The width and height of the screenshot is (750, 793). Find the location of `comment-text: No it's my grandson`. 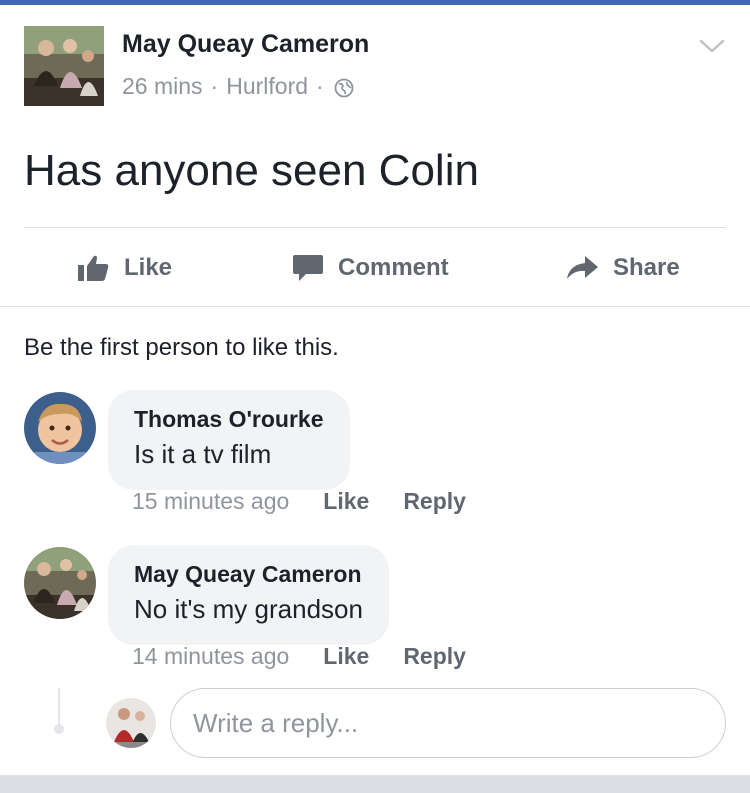

comment-text: No it's my grandson is located at coordinates (248, 609).